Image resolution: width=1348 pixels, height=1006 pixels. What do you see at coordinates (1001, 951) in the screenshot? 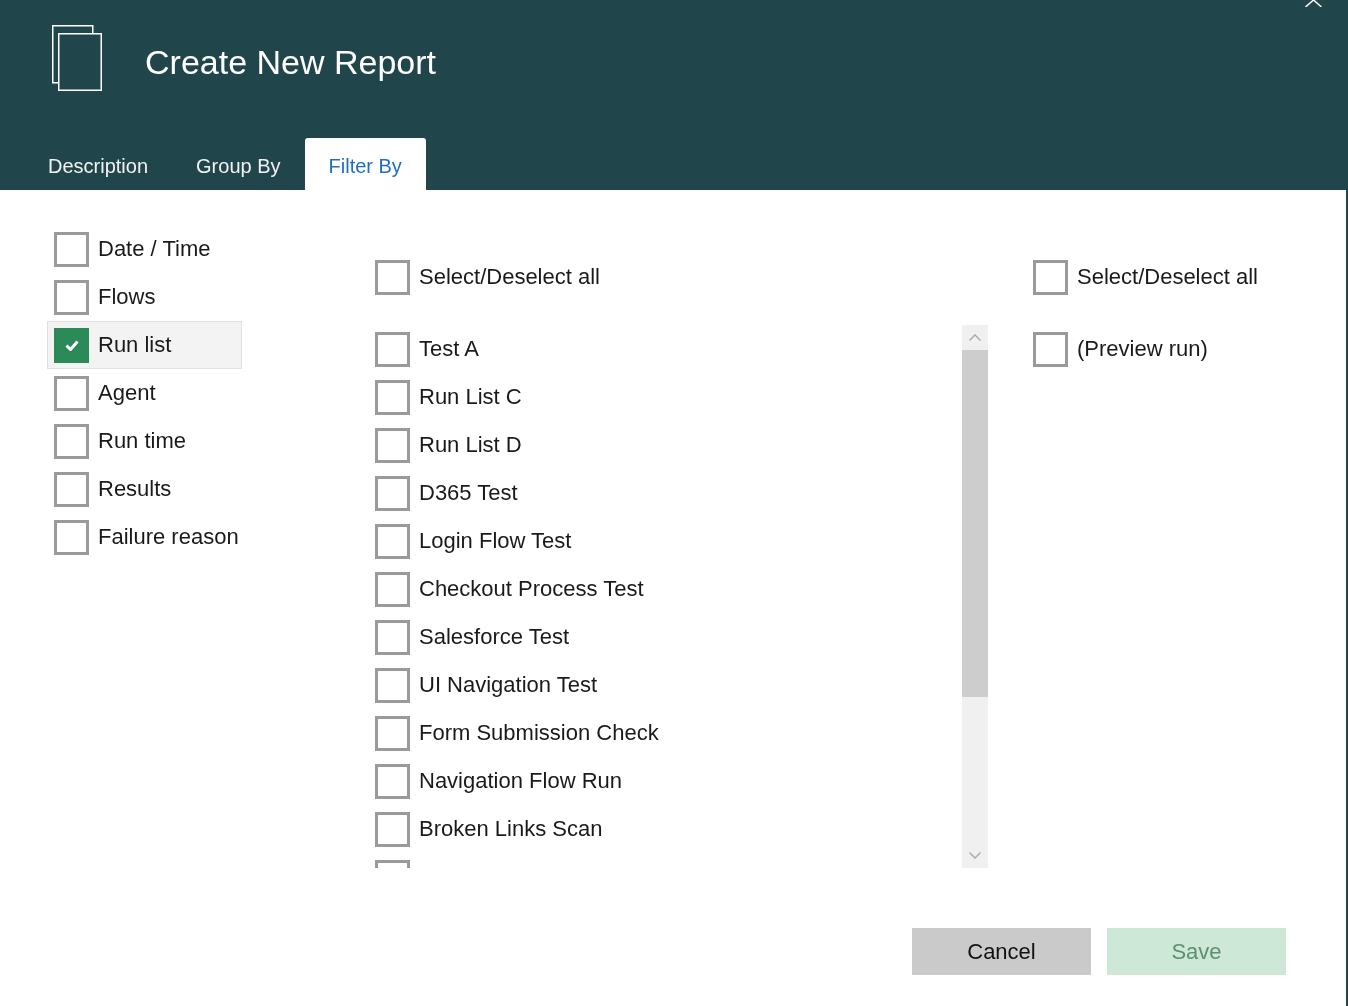
I see `cancel-button: Cancel` at bounding box center [1001, 951].